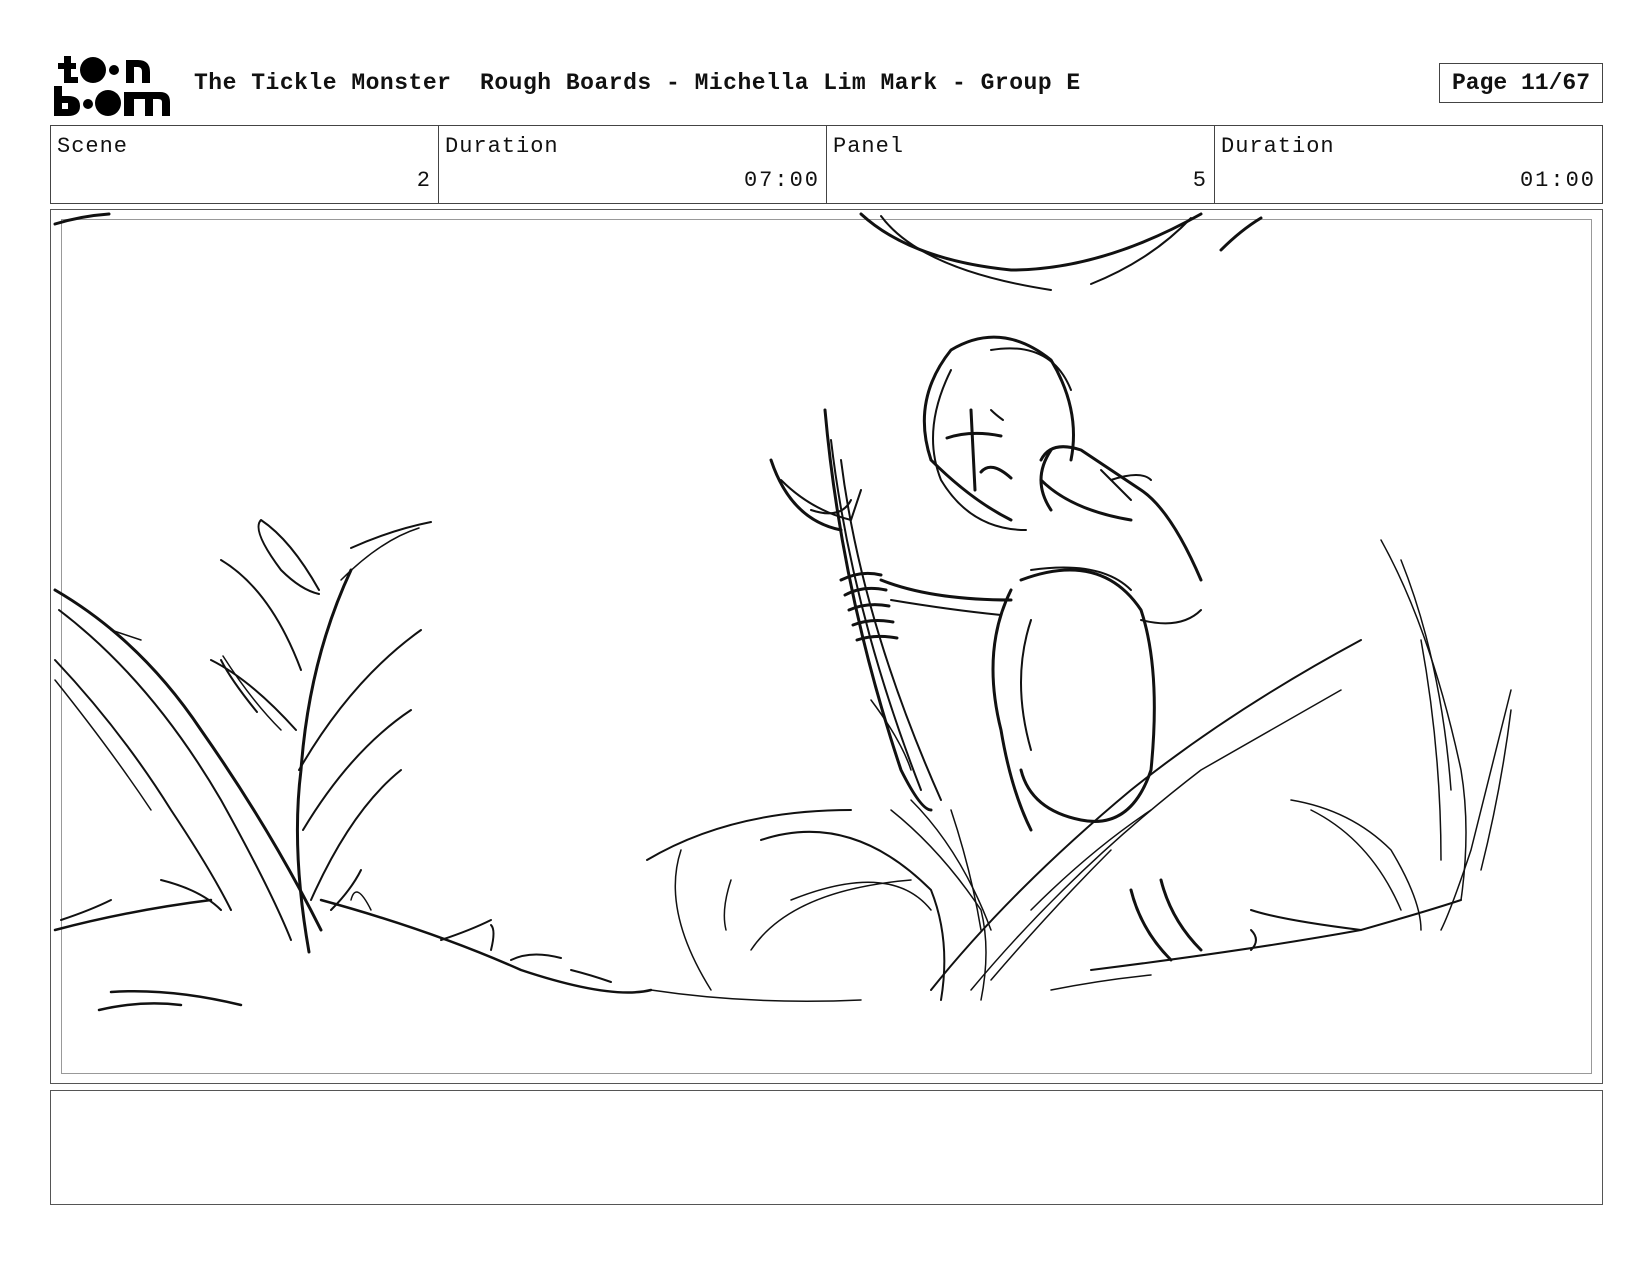 Image resolution: width=1650 pixels, height=1275 pixels. Describe the element at coordinates (1200, 180) in the screenshot. I see `panel-value: 5` at that location.